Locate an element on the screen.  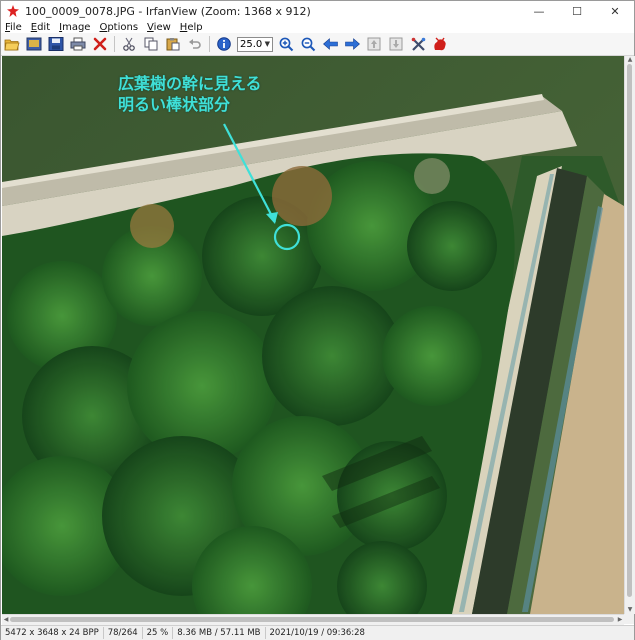
previous-icon is located at coordinates (330, 44).